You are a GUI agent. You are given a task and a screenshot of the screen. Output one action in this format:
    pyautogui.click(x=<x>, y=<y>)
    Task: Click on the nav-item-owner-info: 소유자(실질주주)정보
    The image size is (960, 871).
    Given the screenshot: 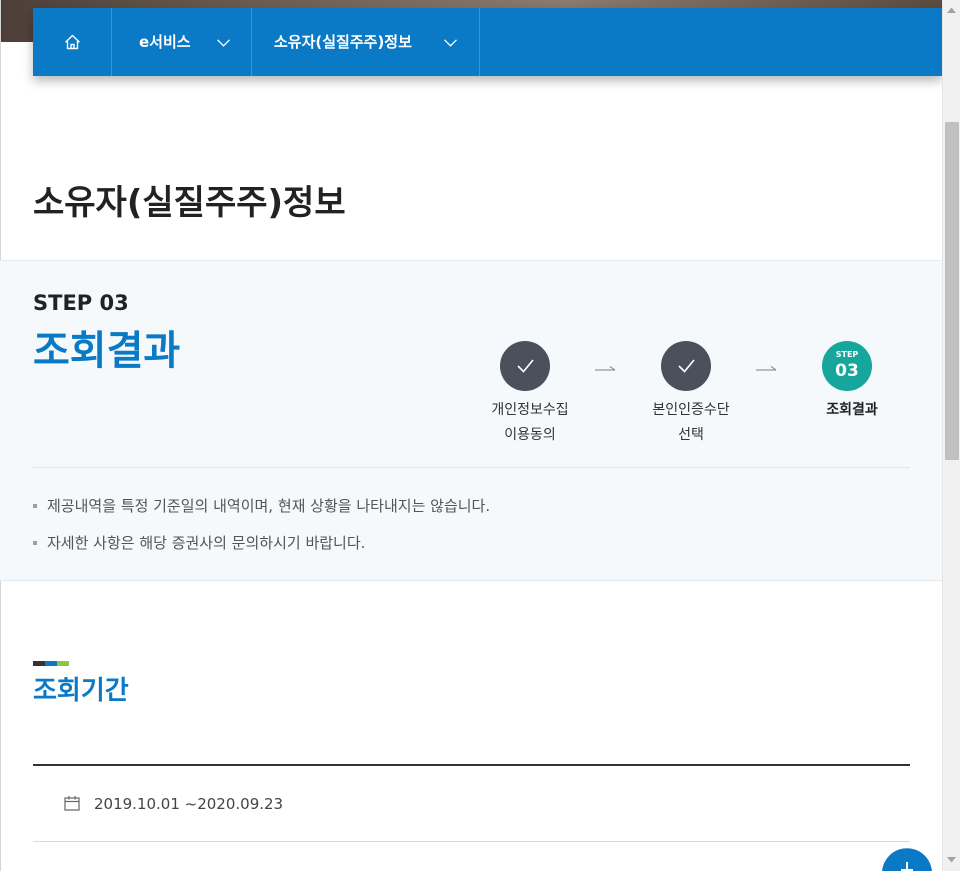 What is the action you would take?
    pyautogui.click(x=366, y=42)
    